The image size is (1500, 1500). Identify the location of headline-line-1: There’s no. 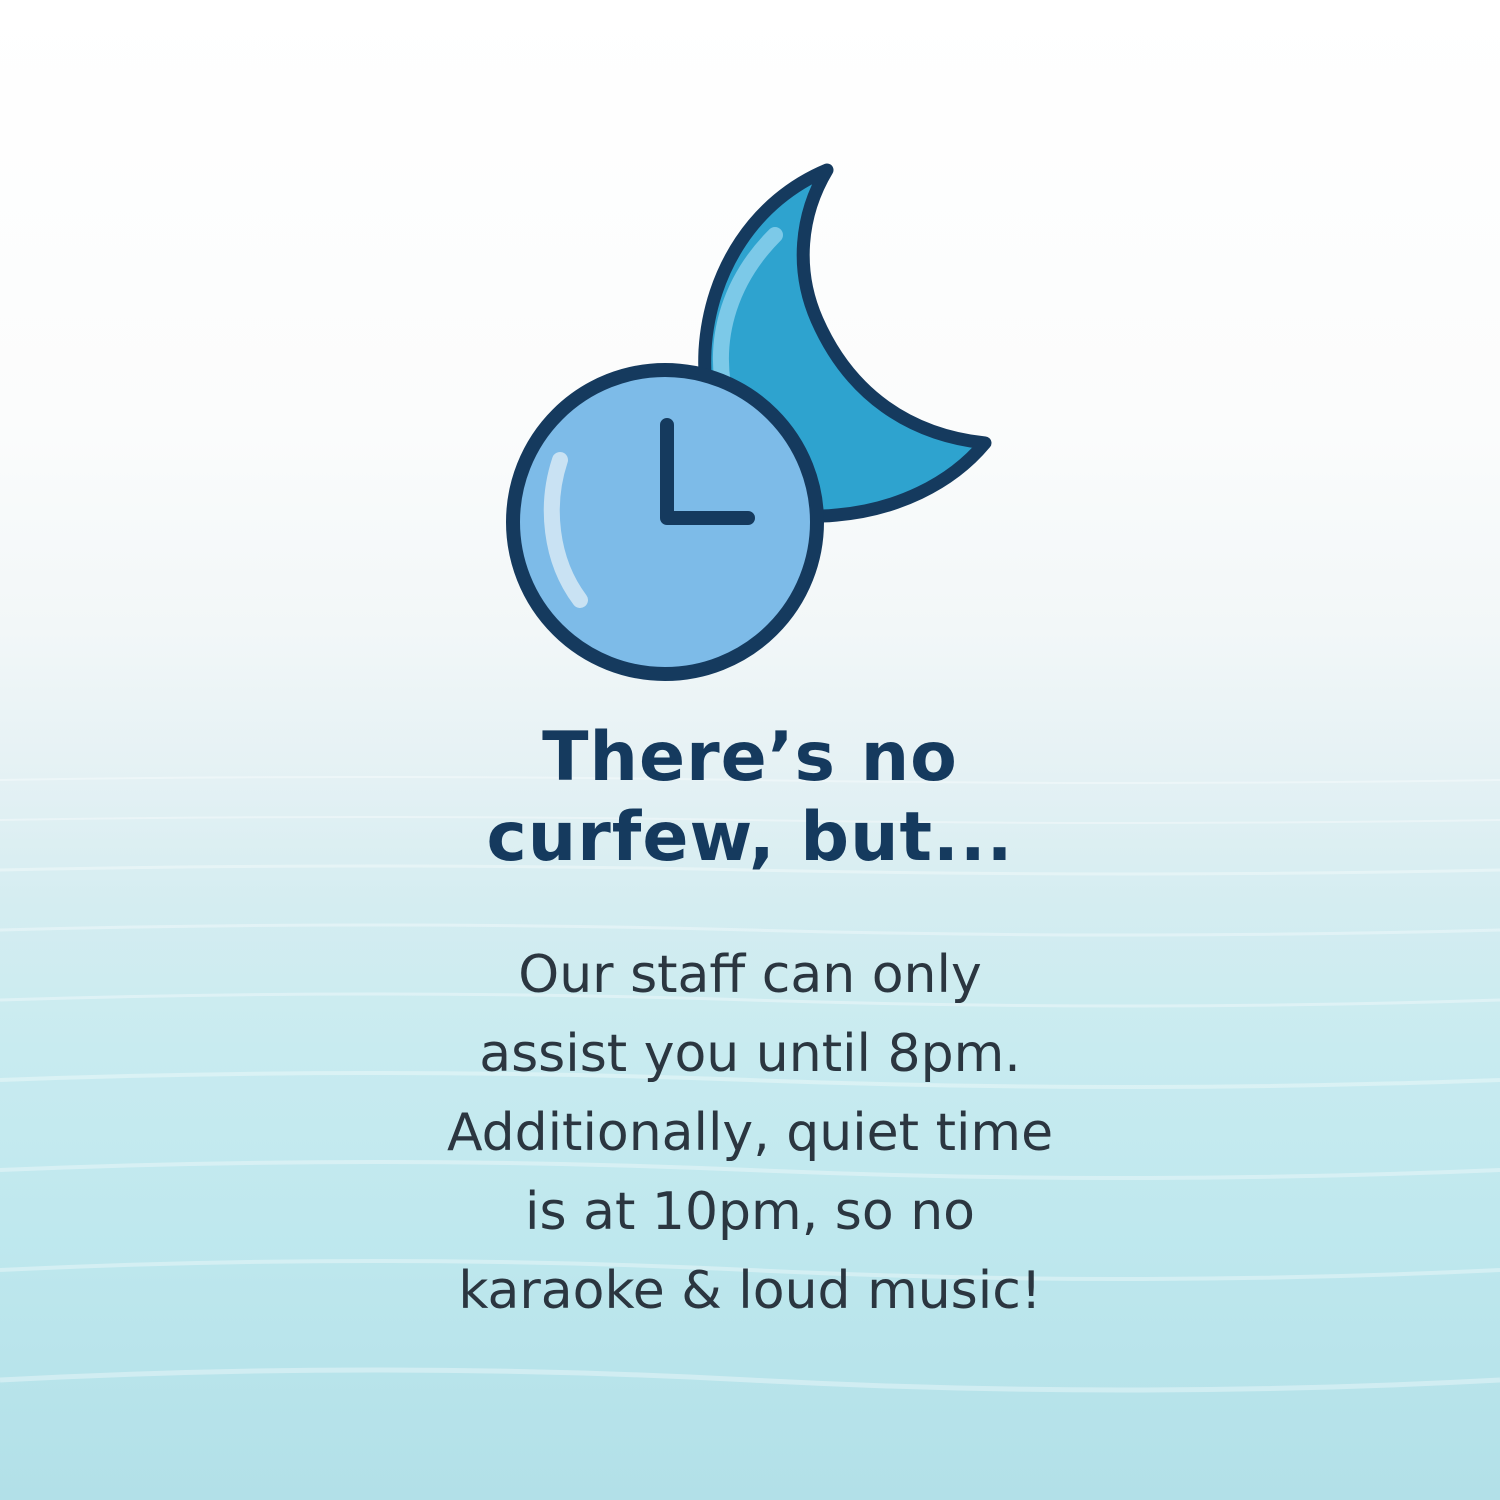
(750, 757).